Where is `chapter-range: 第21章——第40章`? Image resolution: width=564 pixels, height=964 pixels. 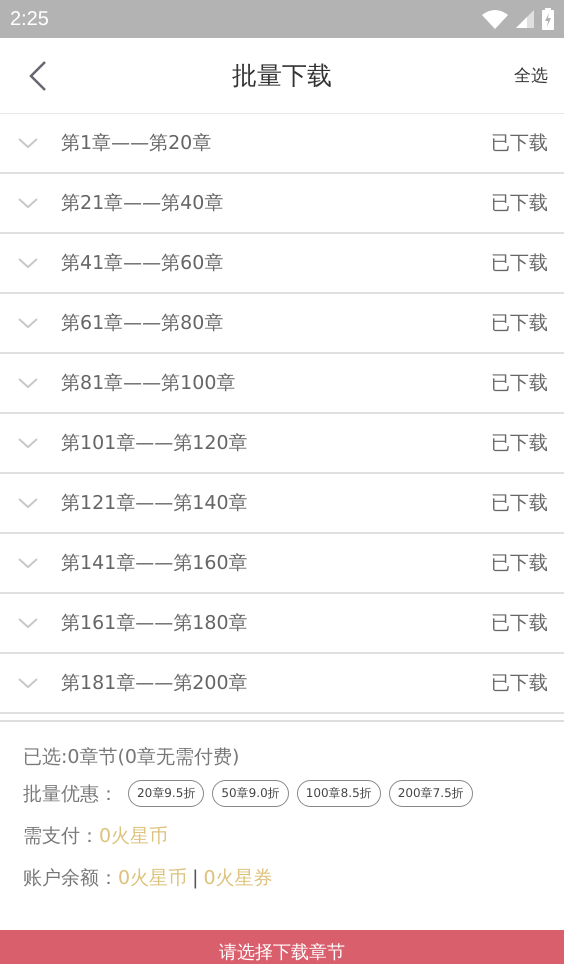
chapter-range: 第21章——第40章 is located at coordinates (142, 203).